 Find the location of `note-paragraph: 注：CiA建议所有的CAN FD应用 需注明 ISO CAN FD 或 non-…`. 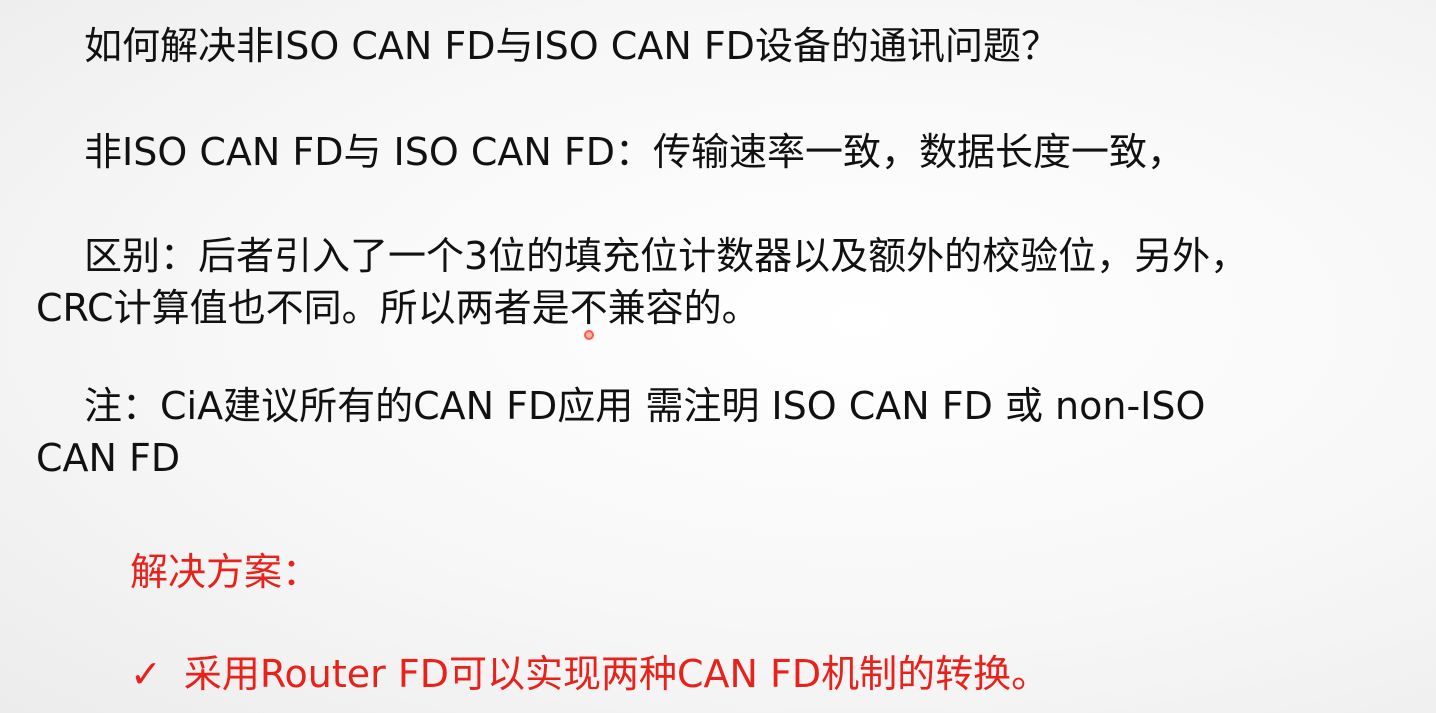

note-paragraph: 注：CiA建议所有的CAN FD应用 需注明 ISO CAN FD 或 non-… is located at coordinates (620, 432).